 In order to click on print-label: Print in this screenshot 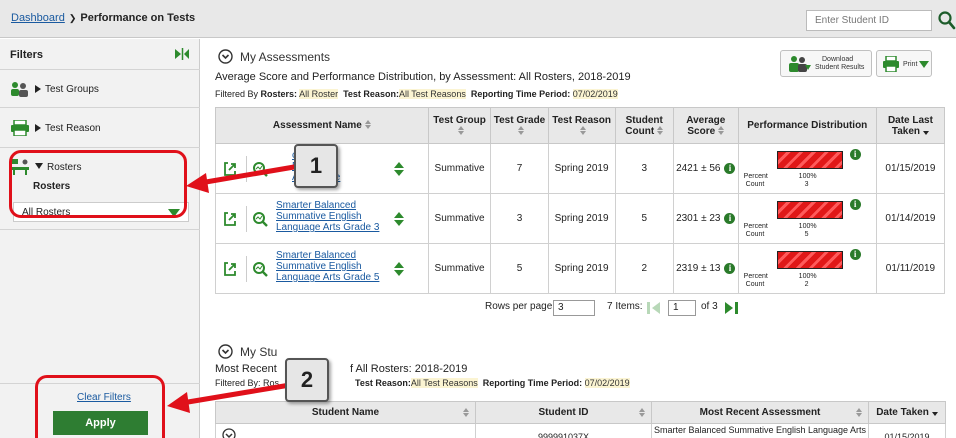, I will do `click(910, 64)`.